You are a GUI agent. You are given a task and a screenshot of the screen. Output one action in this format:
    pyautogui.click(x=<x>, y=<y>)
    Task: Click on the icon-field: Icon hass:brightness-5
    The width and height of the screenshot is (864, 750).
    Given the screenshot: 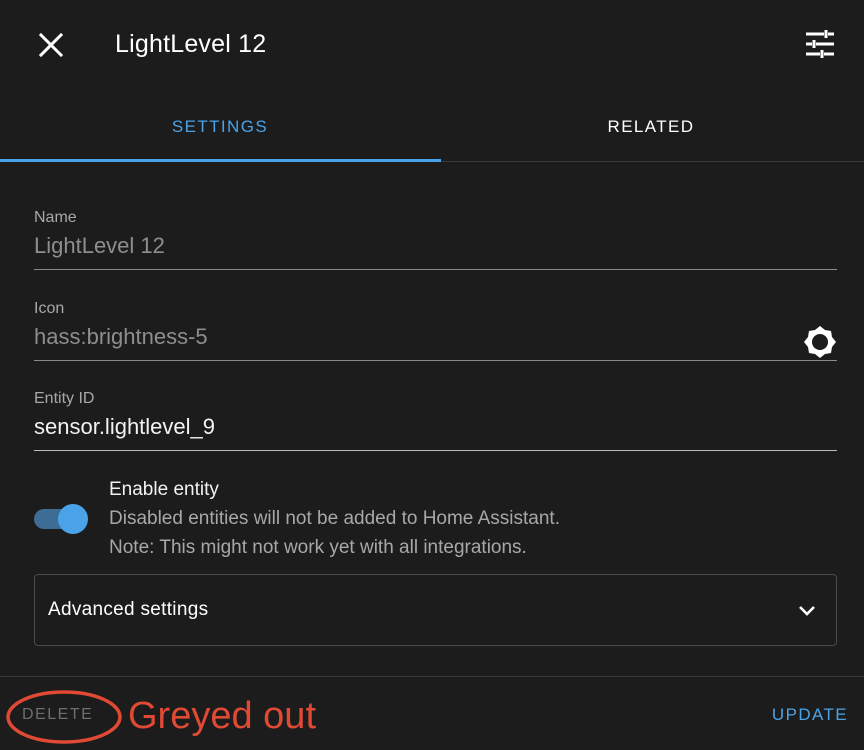 What is the action you would take?
    pyautogui.click(x=435, y=331)
    